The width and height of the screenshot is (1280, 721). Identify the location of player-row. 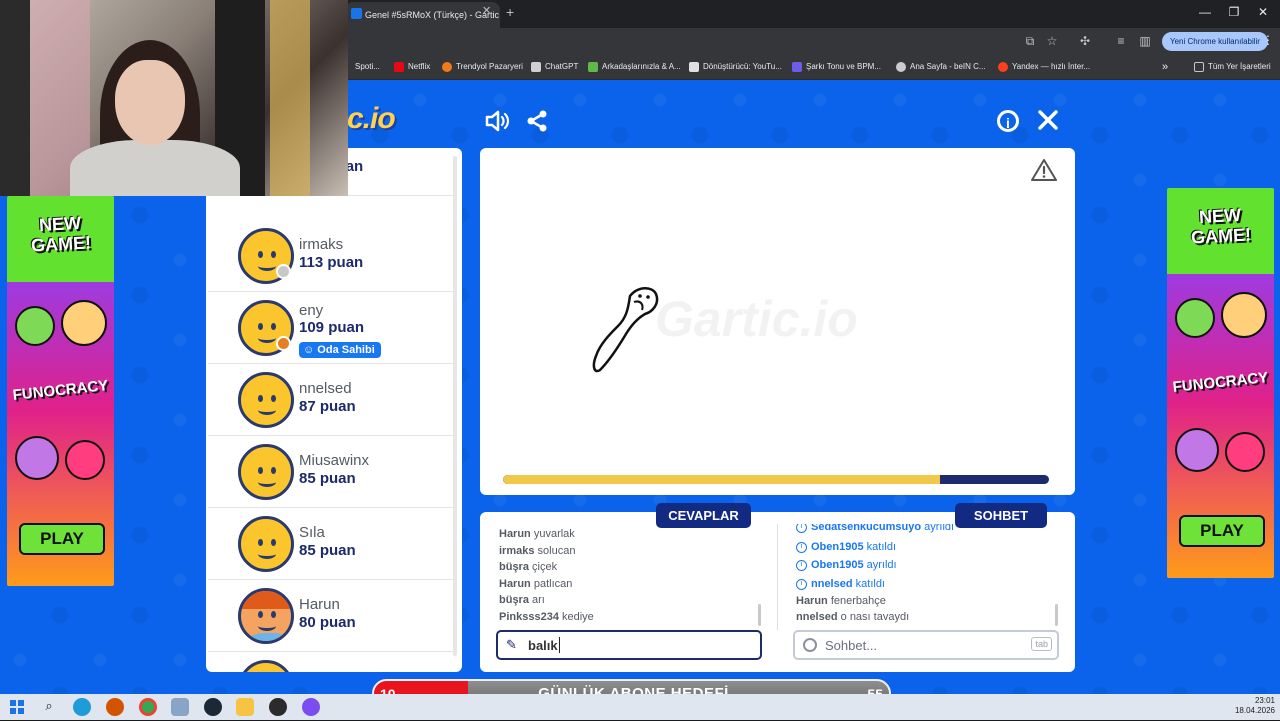
(331, 662).